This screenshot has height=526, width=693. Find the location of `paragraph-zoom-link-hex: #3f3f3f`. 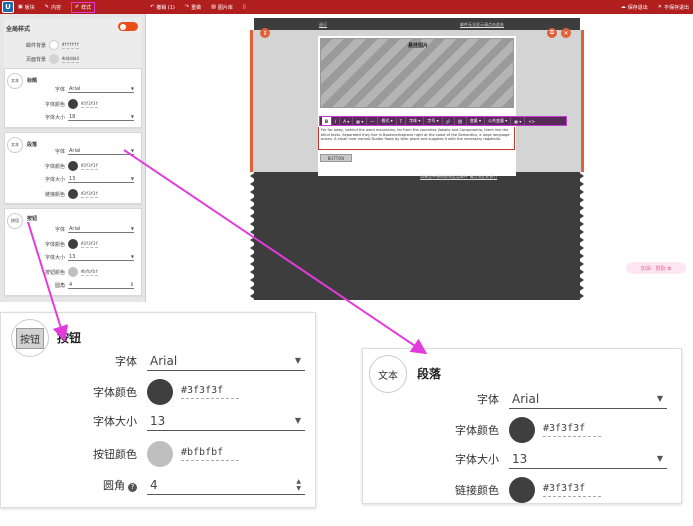

paragraph-zoom-link-hex: #3f3f3f is located at coordinates (572, 490).